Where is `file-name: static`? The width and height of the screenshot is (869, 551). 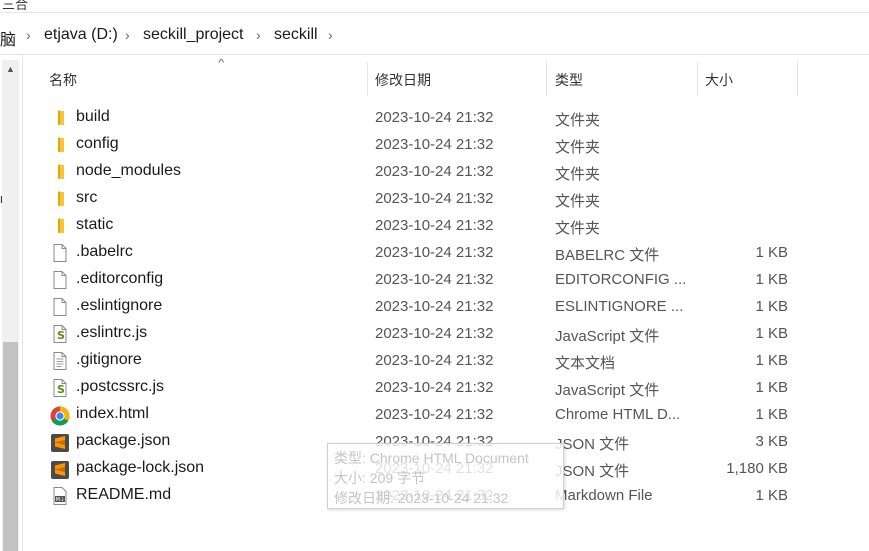
file-name: static is located at coordinates (95, 224).